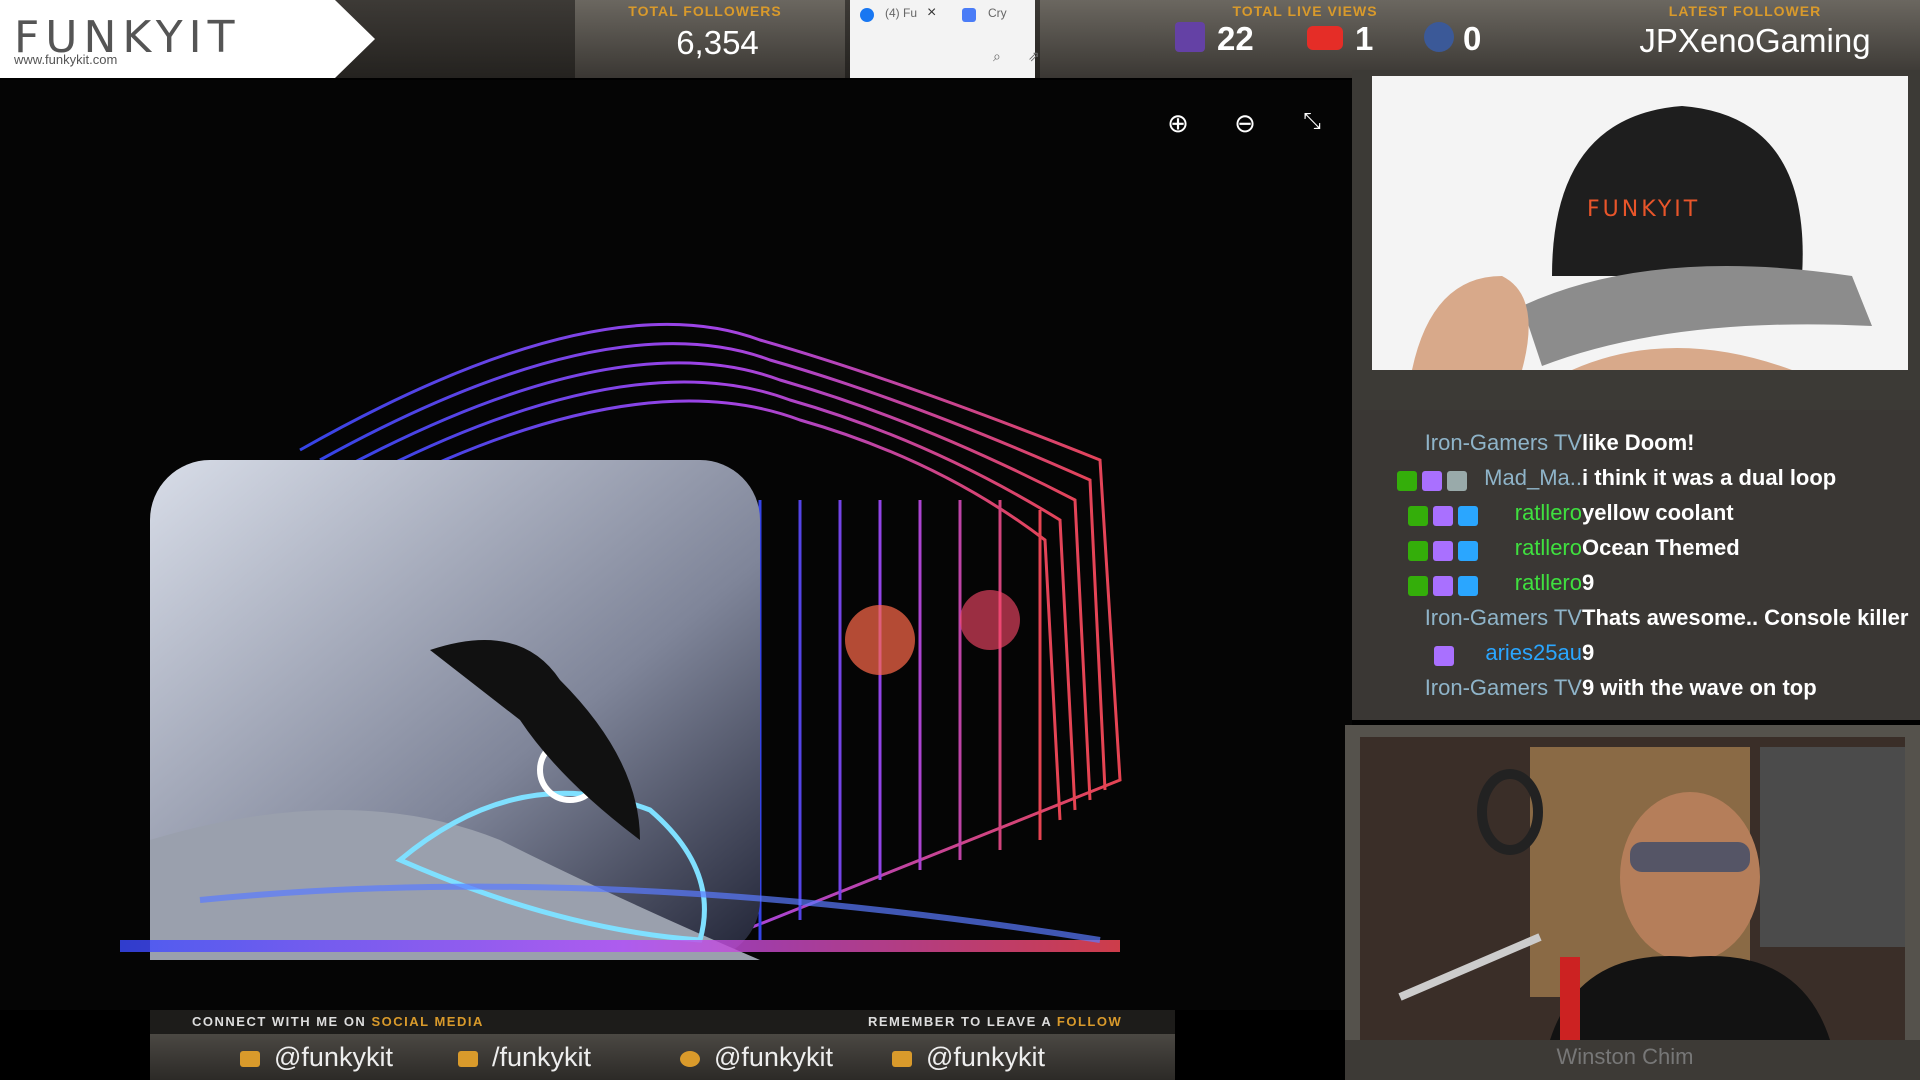 This screenshot has width=1920, height=1080. I want to click on latest-follower-value: JPXenoGaming, so click(1755, 40).